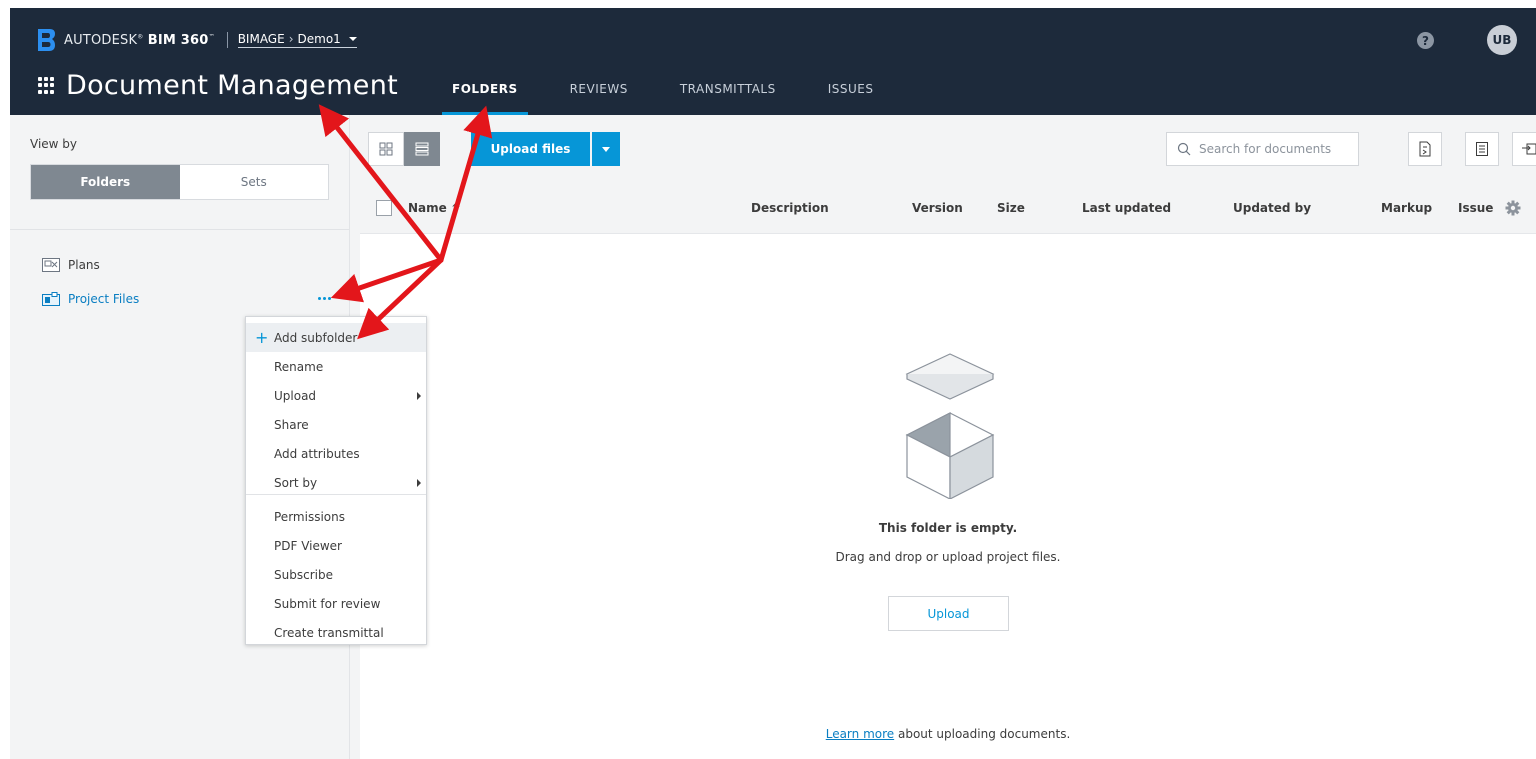  Describe the element at coordinates (105, 182) in the screenshot. I see `segment-folders: Folders` at that location.